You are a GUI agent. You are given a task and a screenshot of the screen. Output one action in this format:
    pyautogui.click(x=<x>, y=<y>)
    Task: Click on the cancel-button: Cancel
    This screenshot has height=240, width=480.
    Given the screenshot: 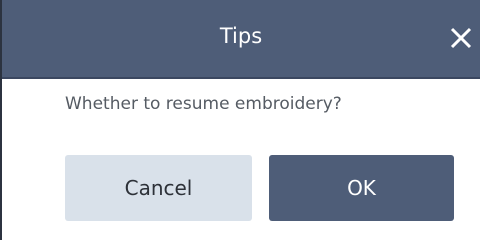 What is the action you would take?
    pyautogui.click(x=158, y=188)
    